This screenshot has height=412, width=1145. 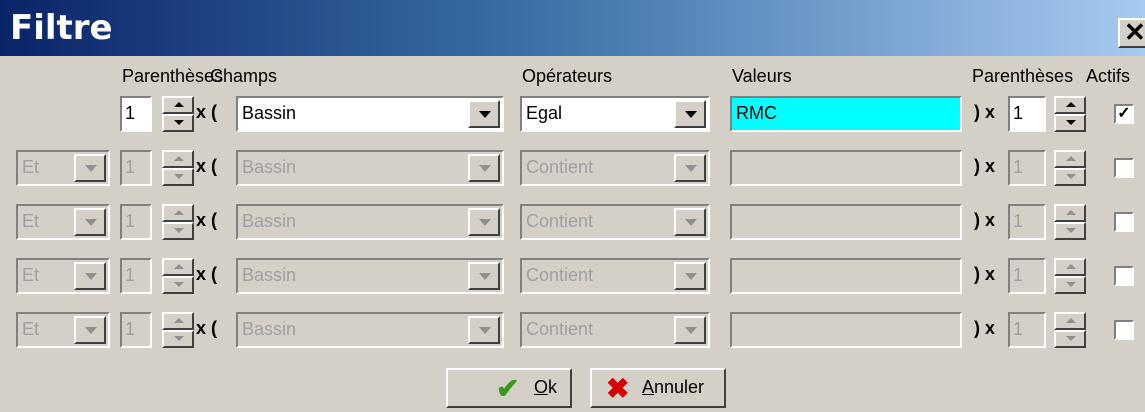 I want to click on checkmark-icon: ✓, so click(x=1124, y=113).